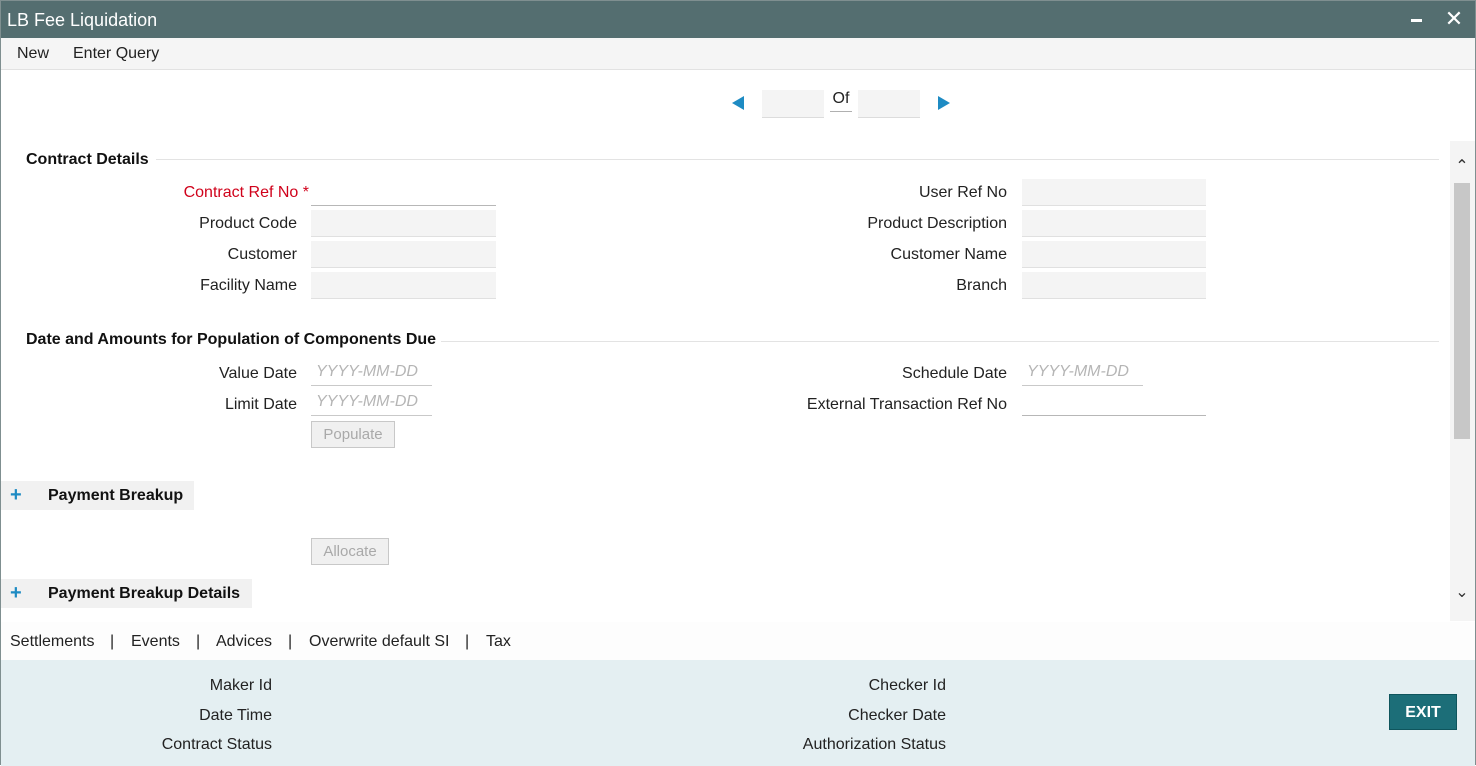 This screenshot has width=1476, height=766. Describe the element at coordinates (841, 101) in the screenshot. I see `pager-of-label: Of` at that location.